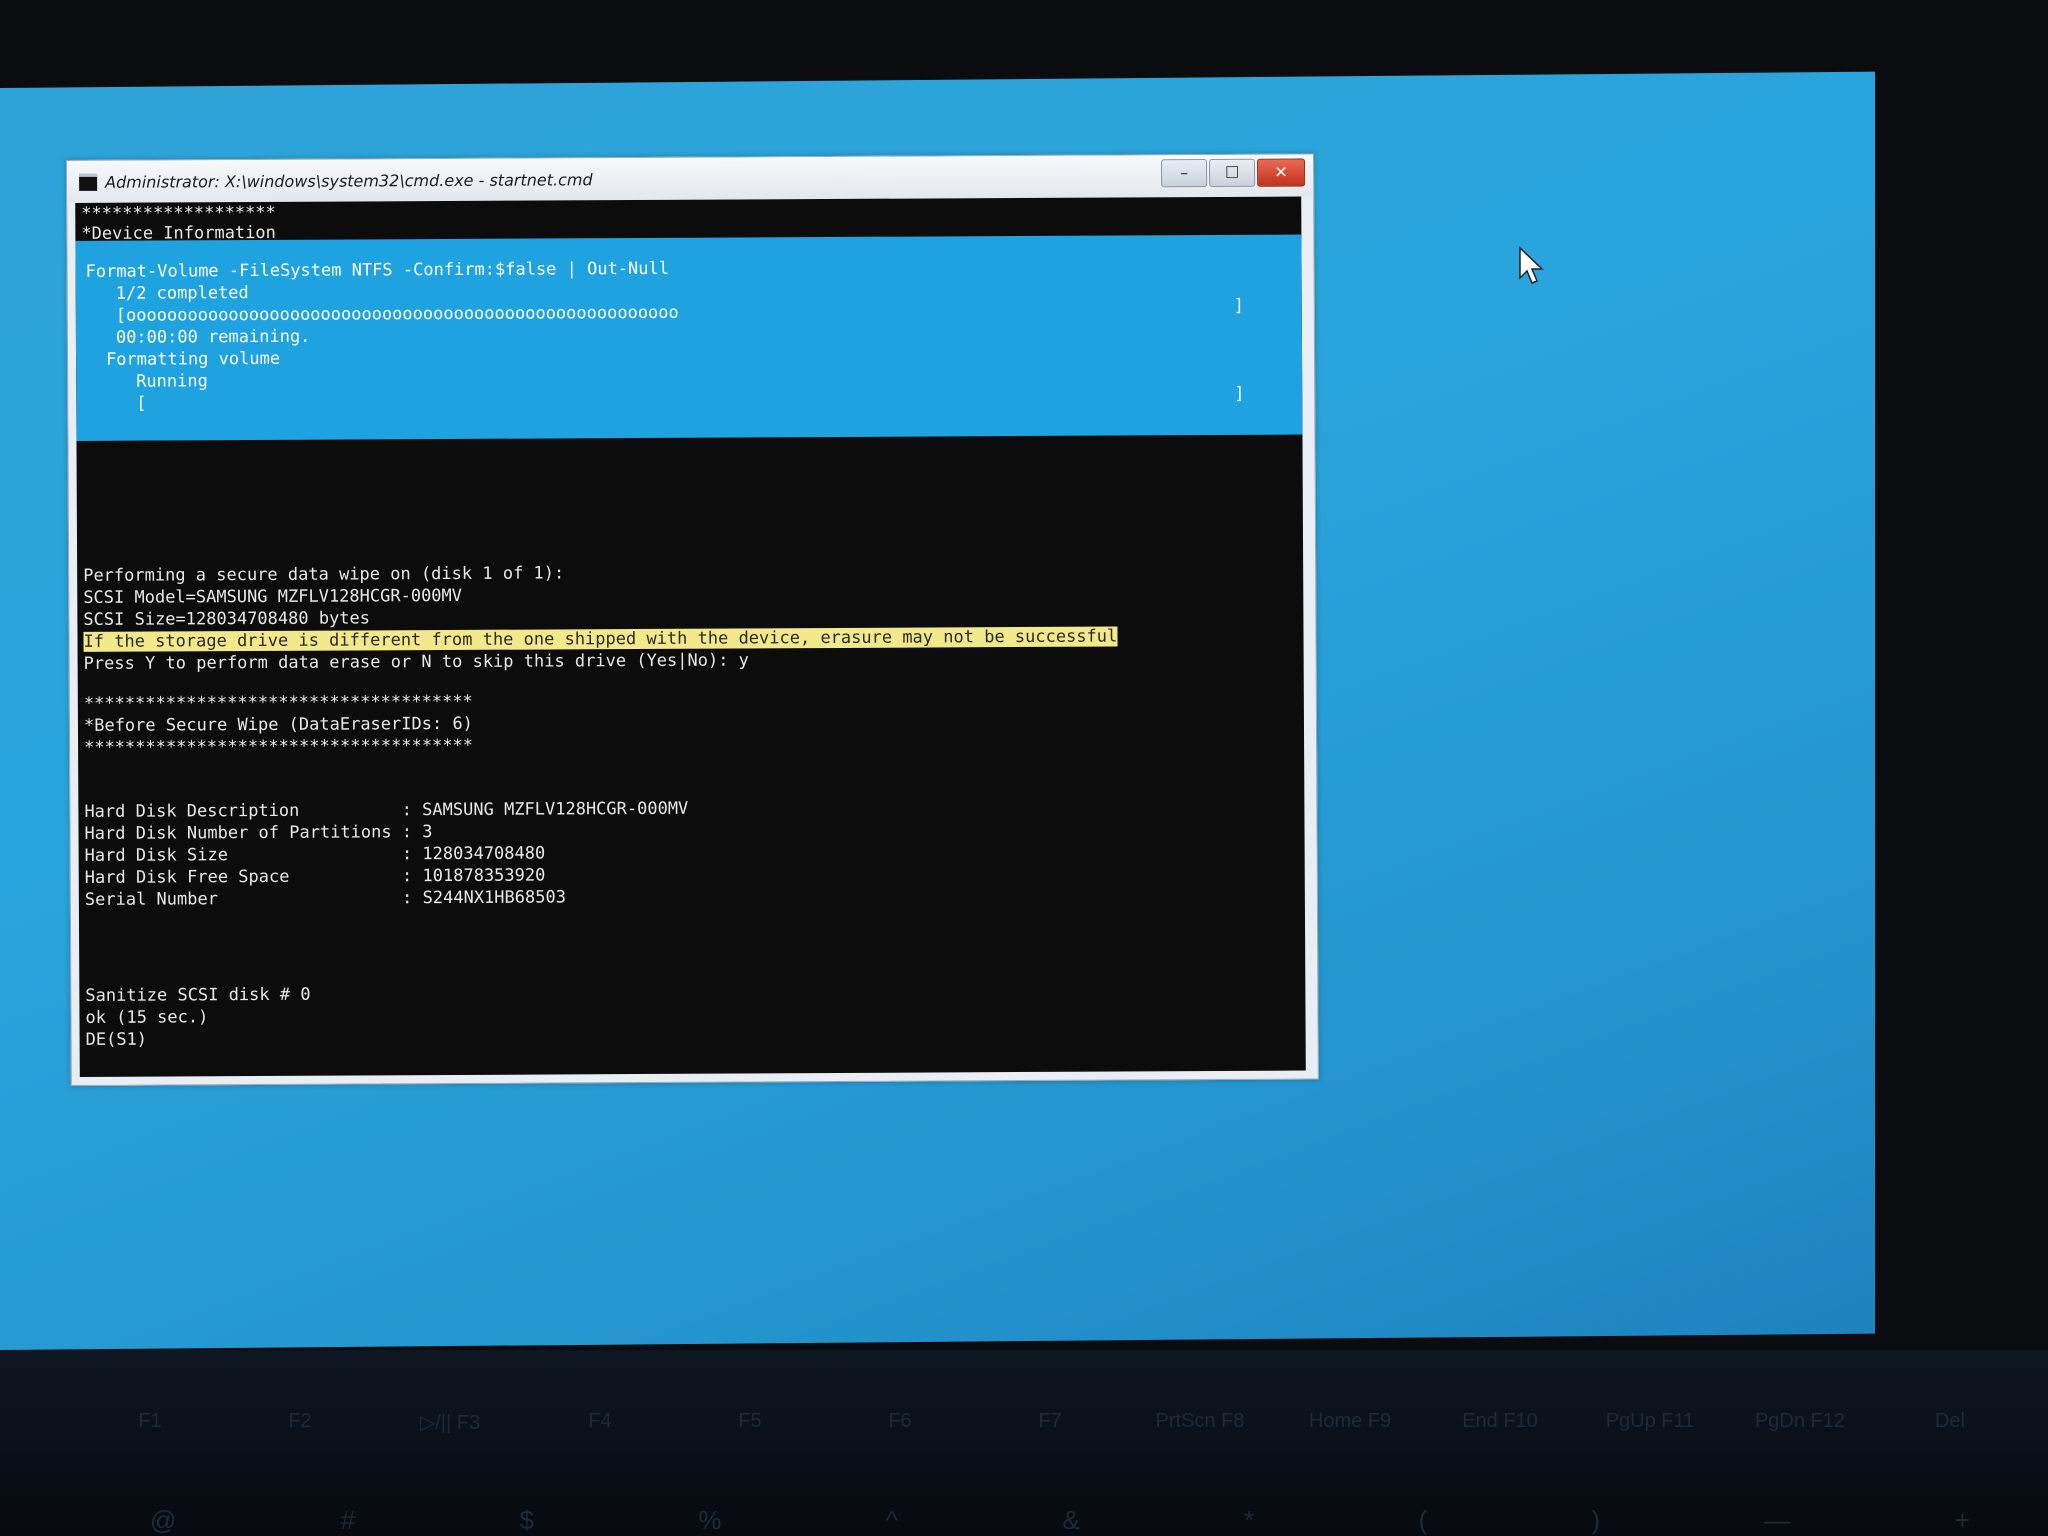 This screenshot has height=1536, width=2048. What do you see at coordinates (1950, 1422) in the screenshot?
I see `fkey: Del` at bounding box center [1950, 1422].